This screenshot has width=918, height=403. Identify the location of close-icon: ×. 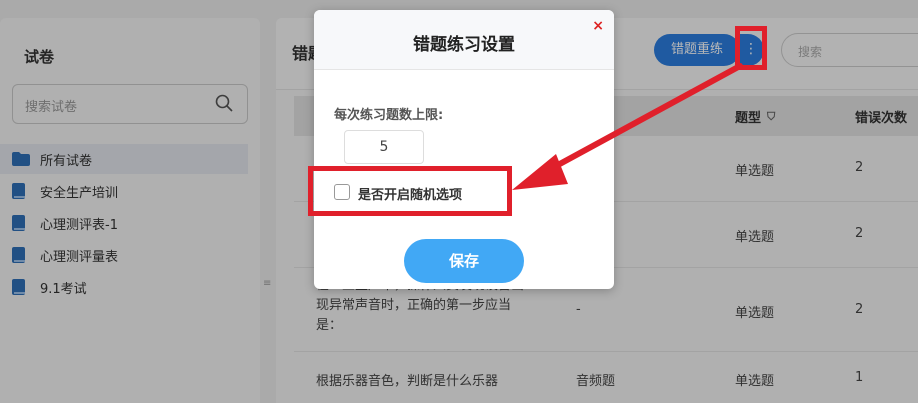
(598, 26).